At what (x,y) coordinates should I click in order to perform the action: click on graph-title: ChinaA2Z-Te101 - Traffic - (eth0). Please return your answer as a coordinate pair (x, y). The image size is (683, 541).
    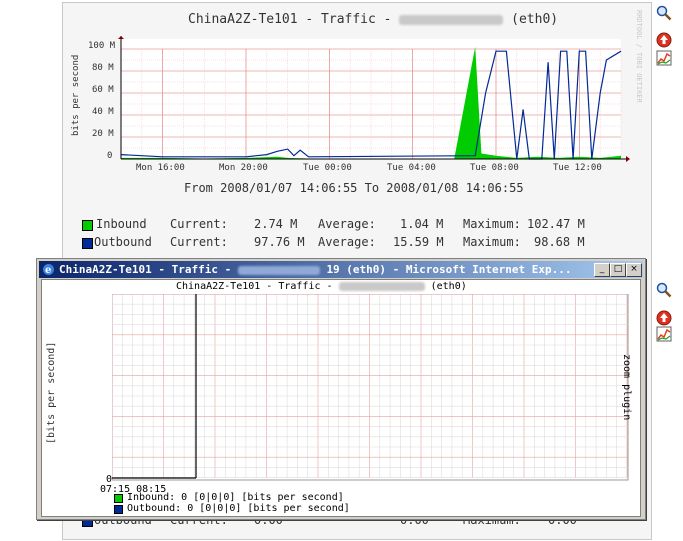
    Looking at the image, I should click on (373, 19).